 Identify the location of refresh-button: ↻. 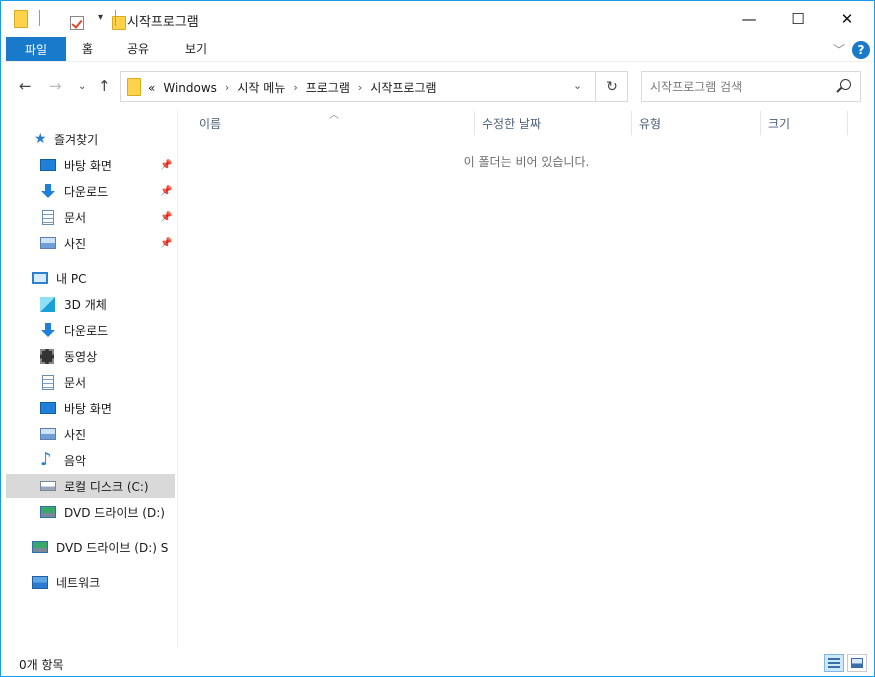
(611, 86).